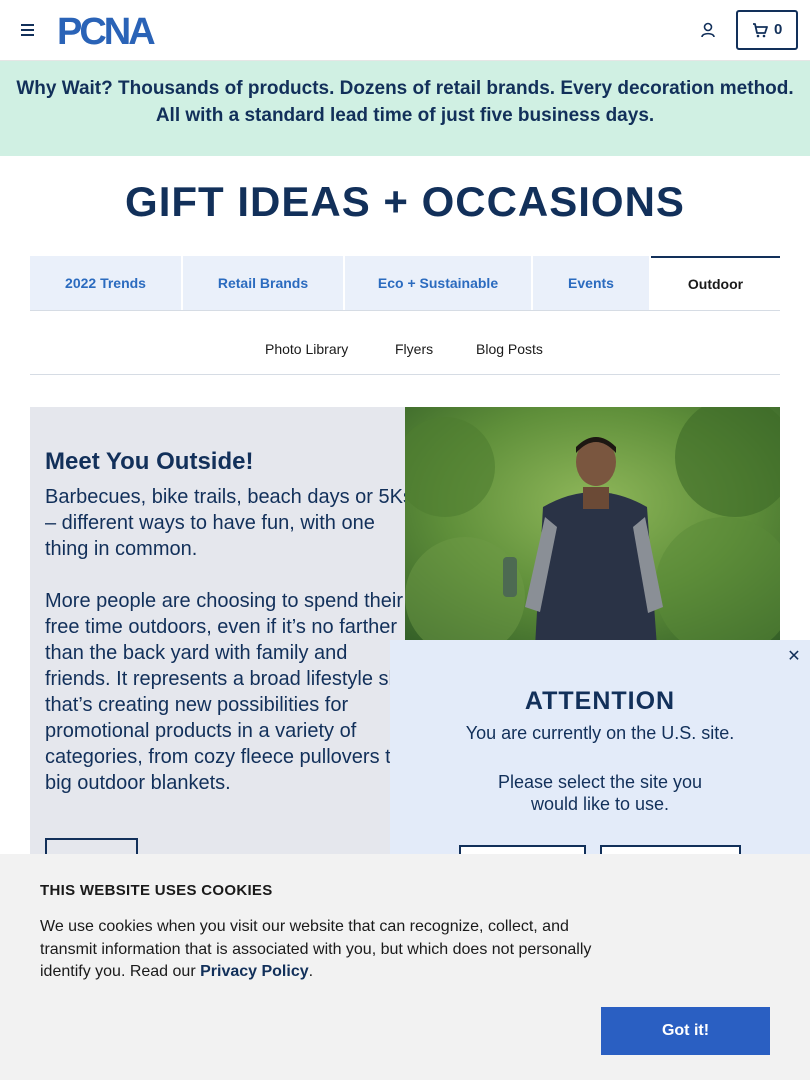  What do you see at coordinates (509, 349) in the screenshot?
I see `subtab-blog-posts: Blog Posts` at bounding box center [509, 349].